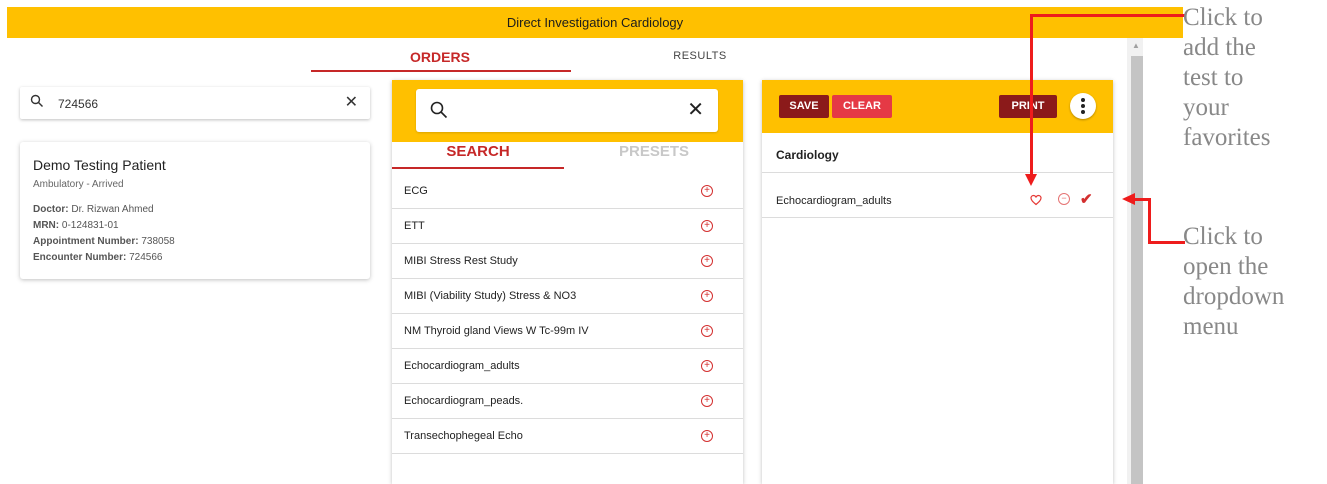  What do you see at coordinates (862, 106) in the screenshot?
I see `clear-button: CLEAR` at bounding box center [862, 106].